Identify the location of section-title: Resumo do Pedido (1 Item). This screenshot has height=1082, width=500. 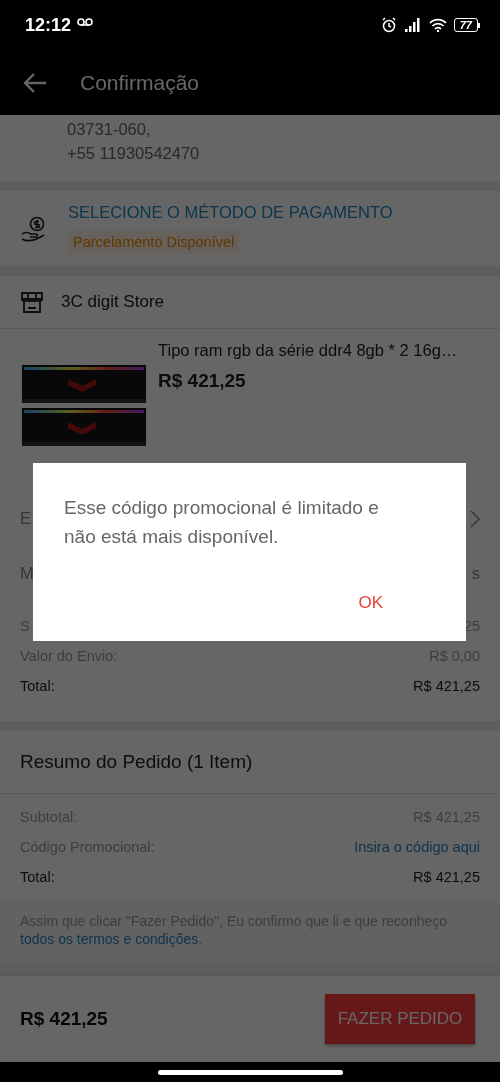
(250, 762).